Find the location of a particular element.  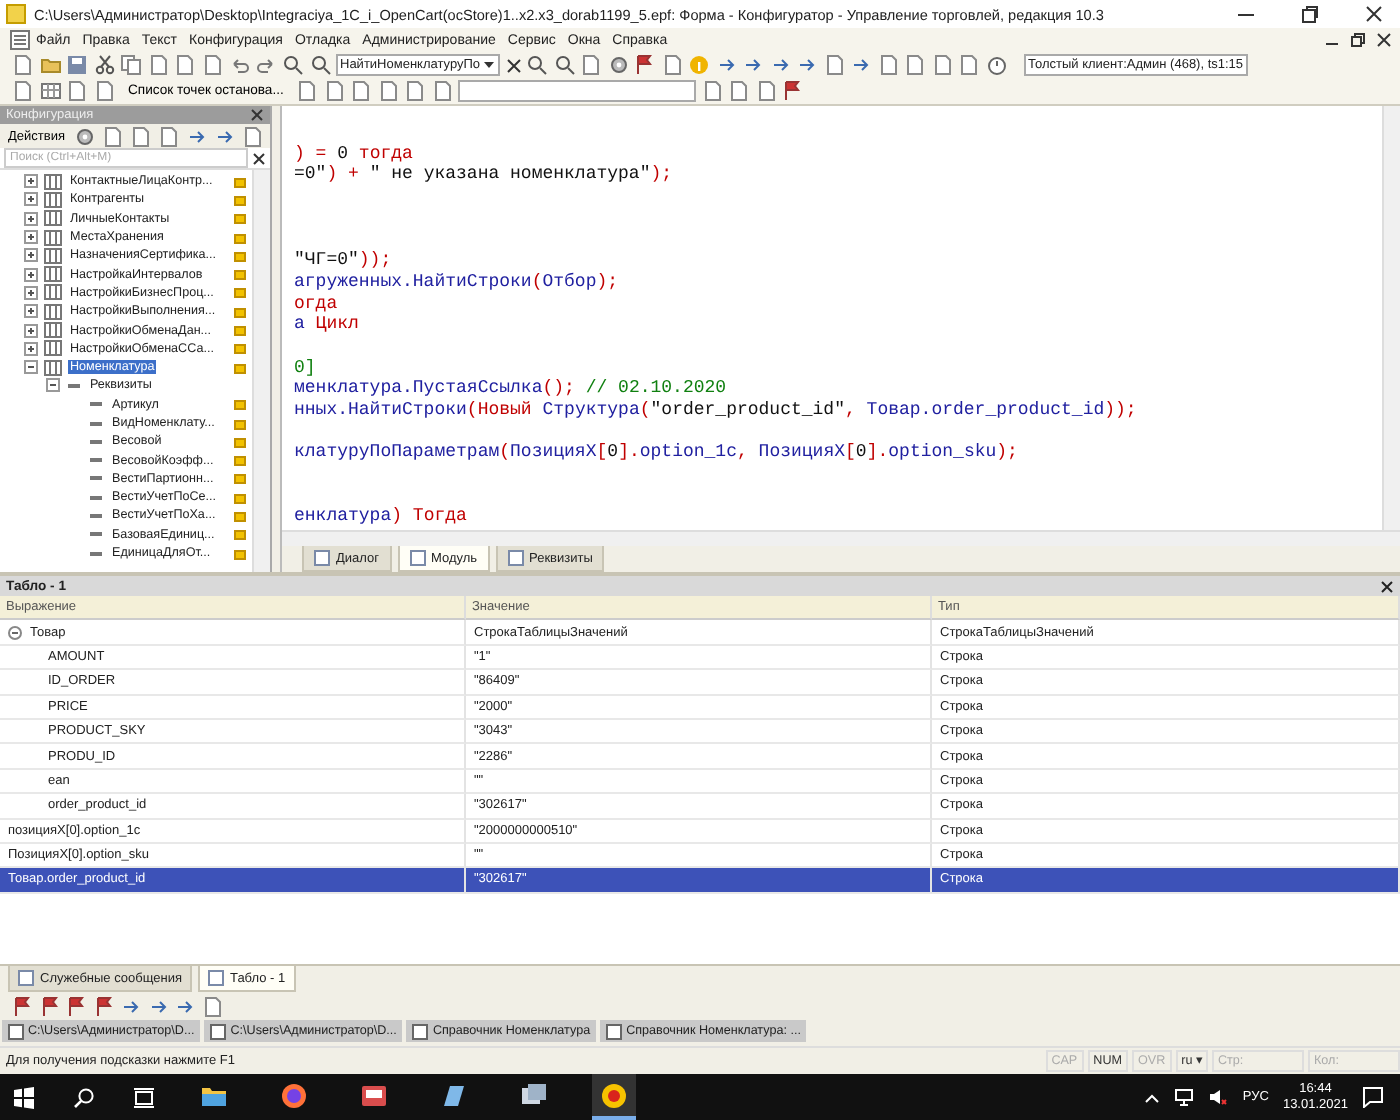

browser-icon is located at coordinates (294, 1095).